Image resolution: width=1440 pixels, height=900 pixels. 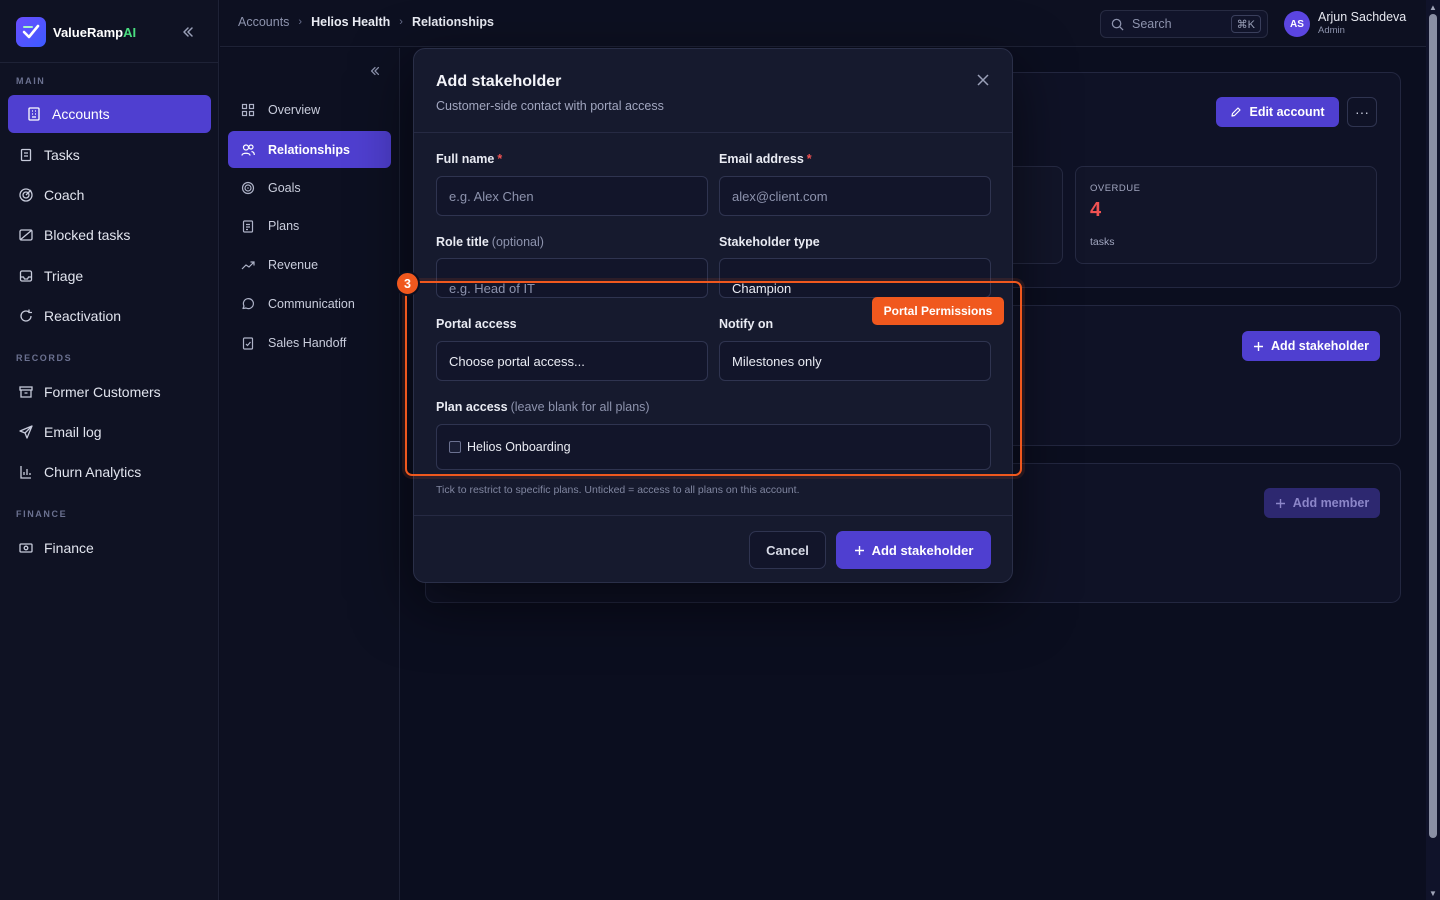 What do you see at coordinates (109, 195) in the screenshot?
I see `sidebar-item-coach: Coach` at bounding box center [109, 195].